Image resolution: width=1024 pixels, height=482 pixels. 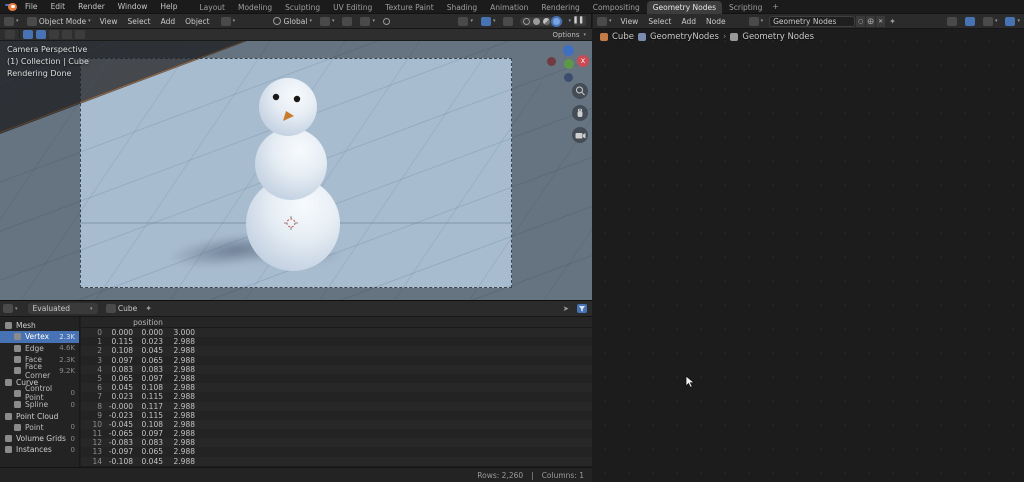 I want to click on menu-file: File, so click(x=31, y=6).